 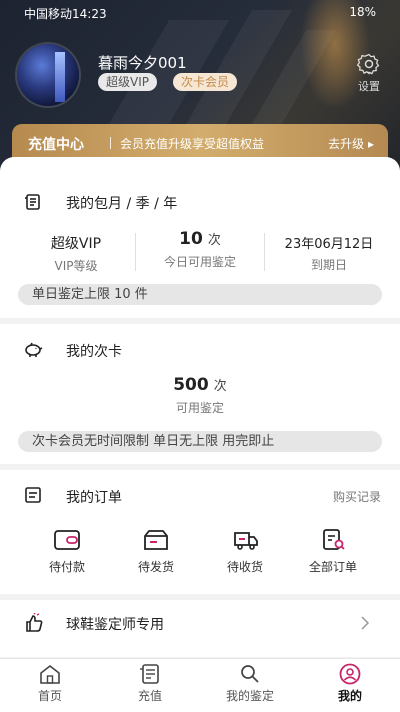 What do you see at coordinates (200, 294) in the screenshot?
I see `daily-limit-note: 单日鉴定上限 10 件` at bounding box center [200, 294].